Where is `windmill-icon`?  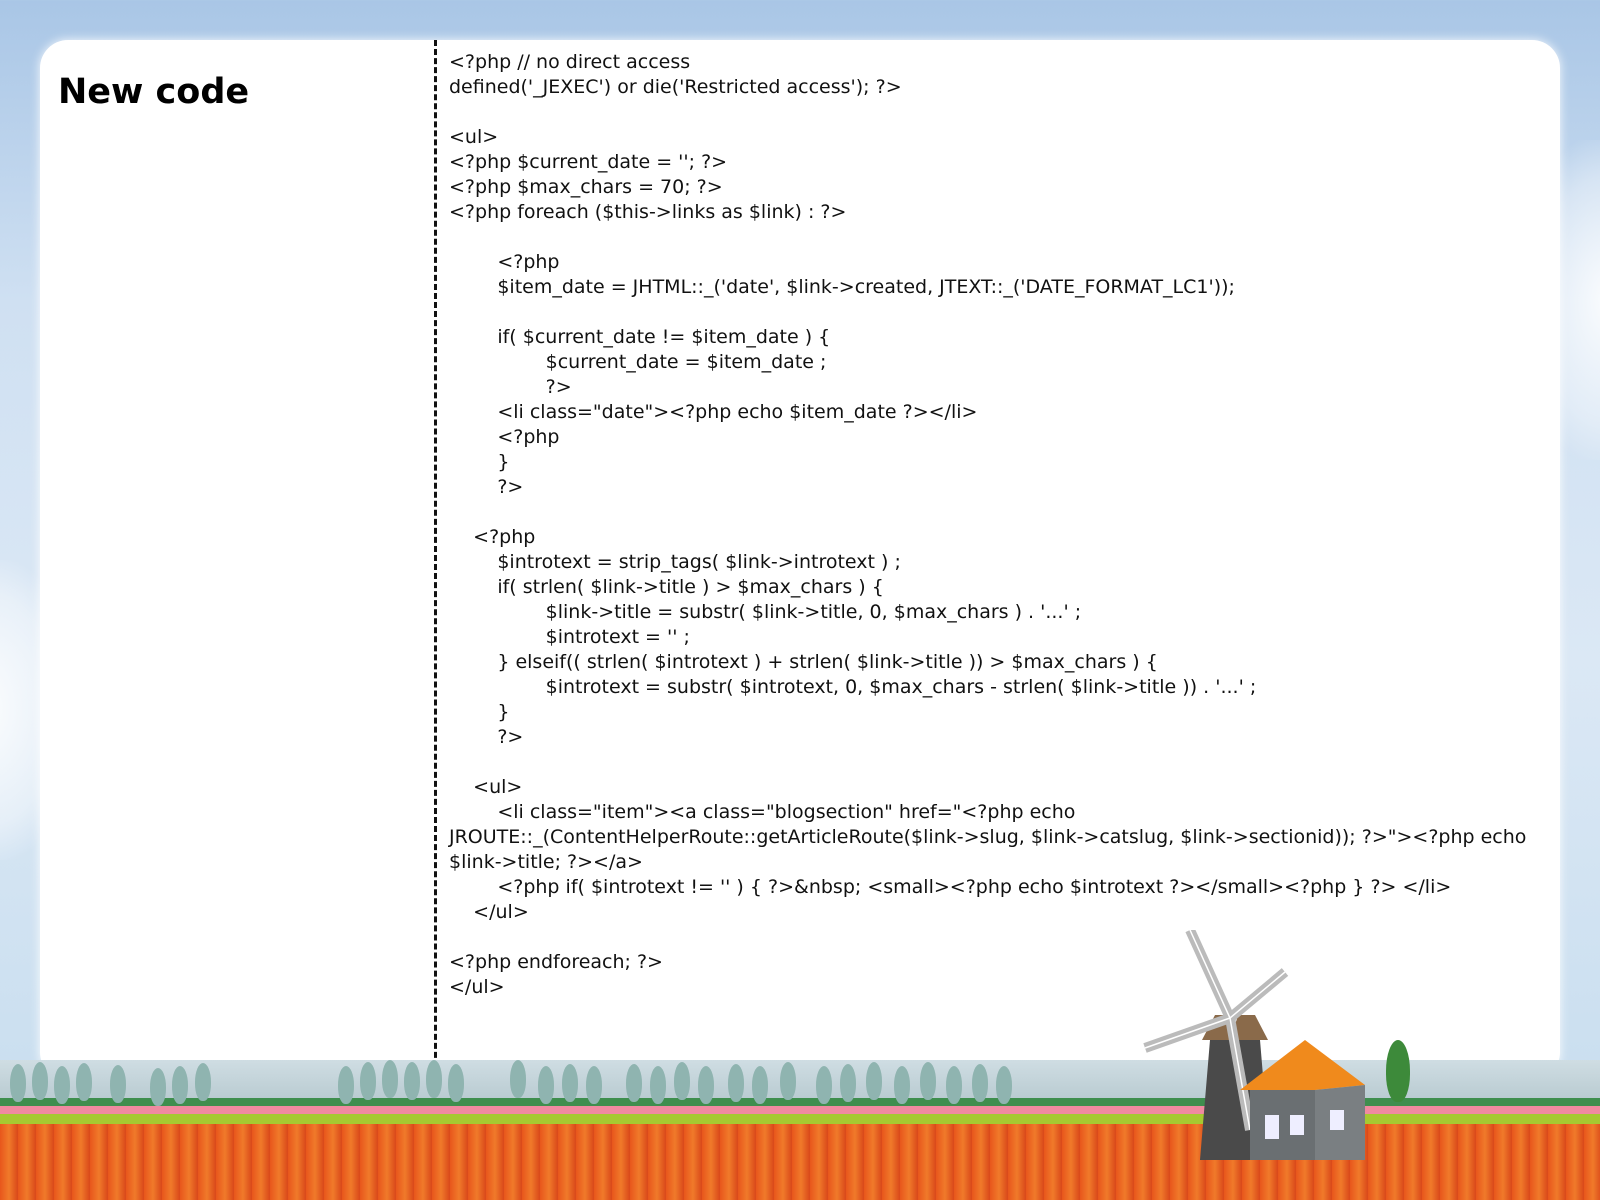 windmill-icon is located at coordinates (1254, 1045).